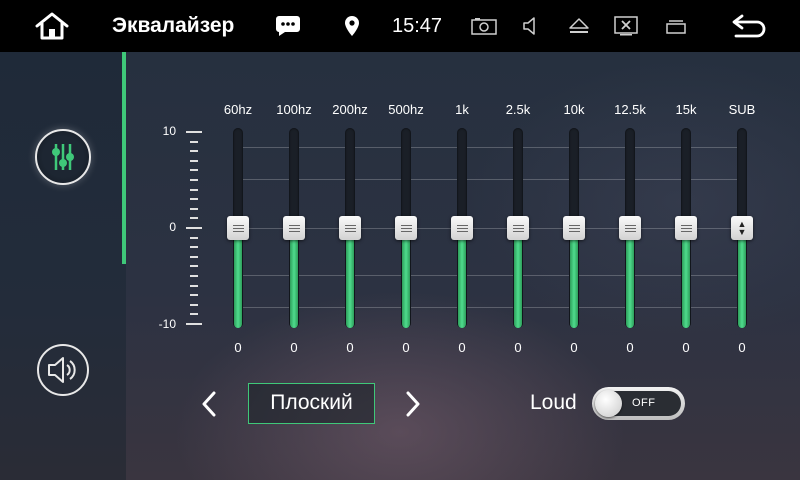  What do you see at coordinates (518, 109) in the screenshot?
I see `band-label: 2.5k` at bounding box center [518, 109].